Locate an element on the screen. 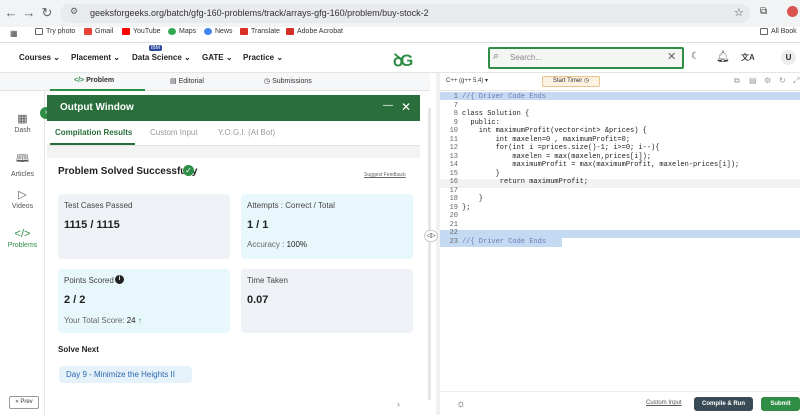 The width and height of the screenshot is (800, 415). bookmark-adobe: Adobe Acrobat is located at coordinates (314, 31).